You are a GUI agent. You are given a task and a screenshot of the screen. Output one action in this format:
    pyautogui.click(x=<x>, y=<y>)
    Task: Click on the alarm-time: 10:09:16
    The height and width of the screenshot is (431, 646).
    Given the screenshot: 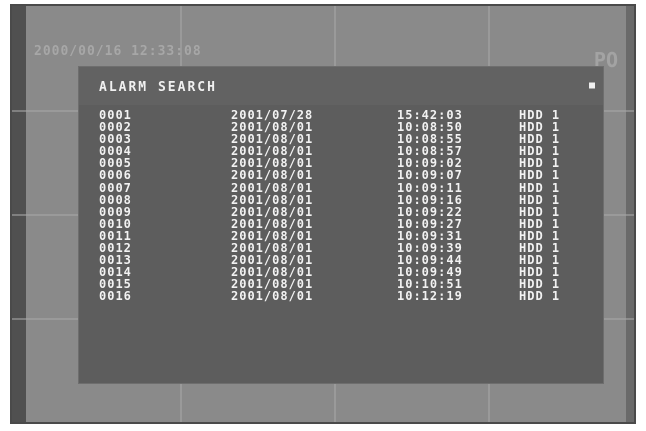 What is the action you would take?
    pyautogui.click(x=430, y=199)
    